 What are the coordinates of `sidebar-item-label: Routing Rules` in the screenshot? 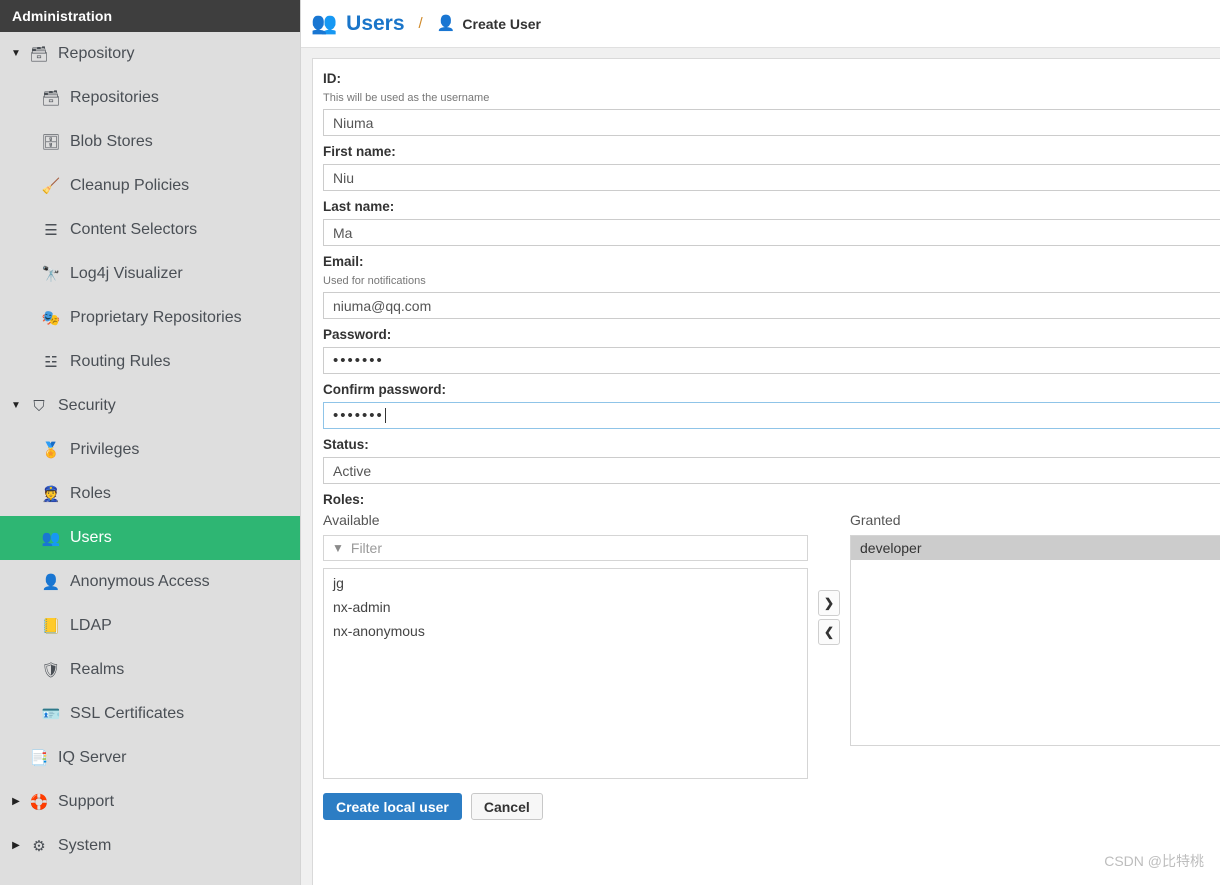 It's located at (120, 361).